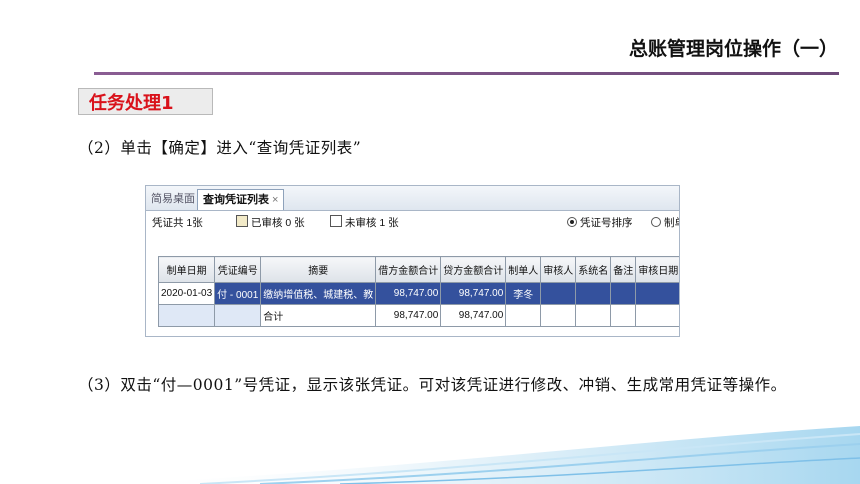  I want to click on tab-simple-desktop: 简易桌面, so click(173, 199).